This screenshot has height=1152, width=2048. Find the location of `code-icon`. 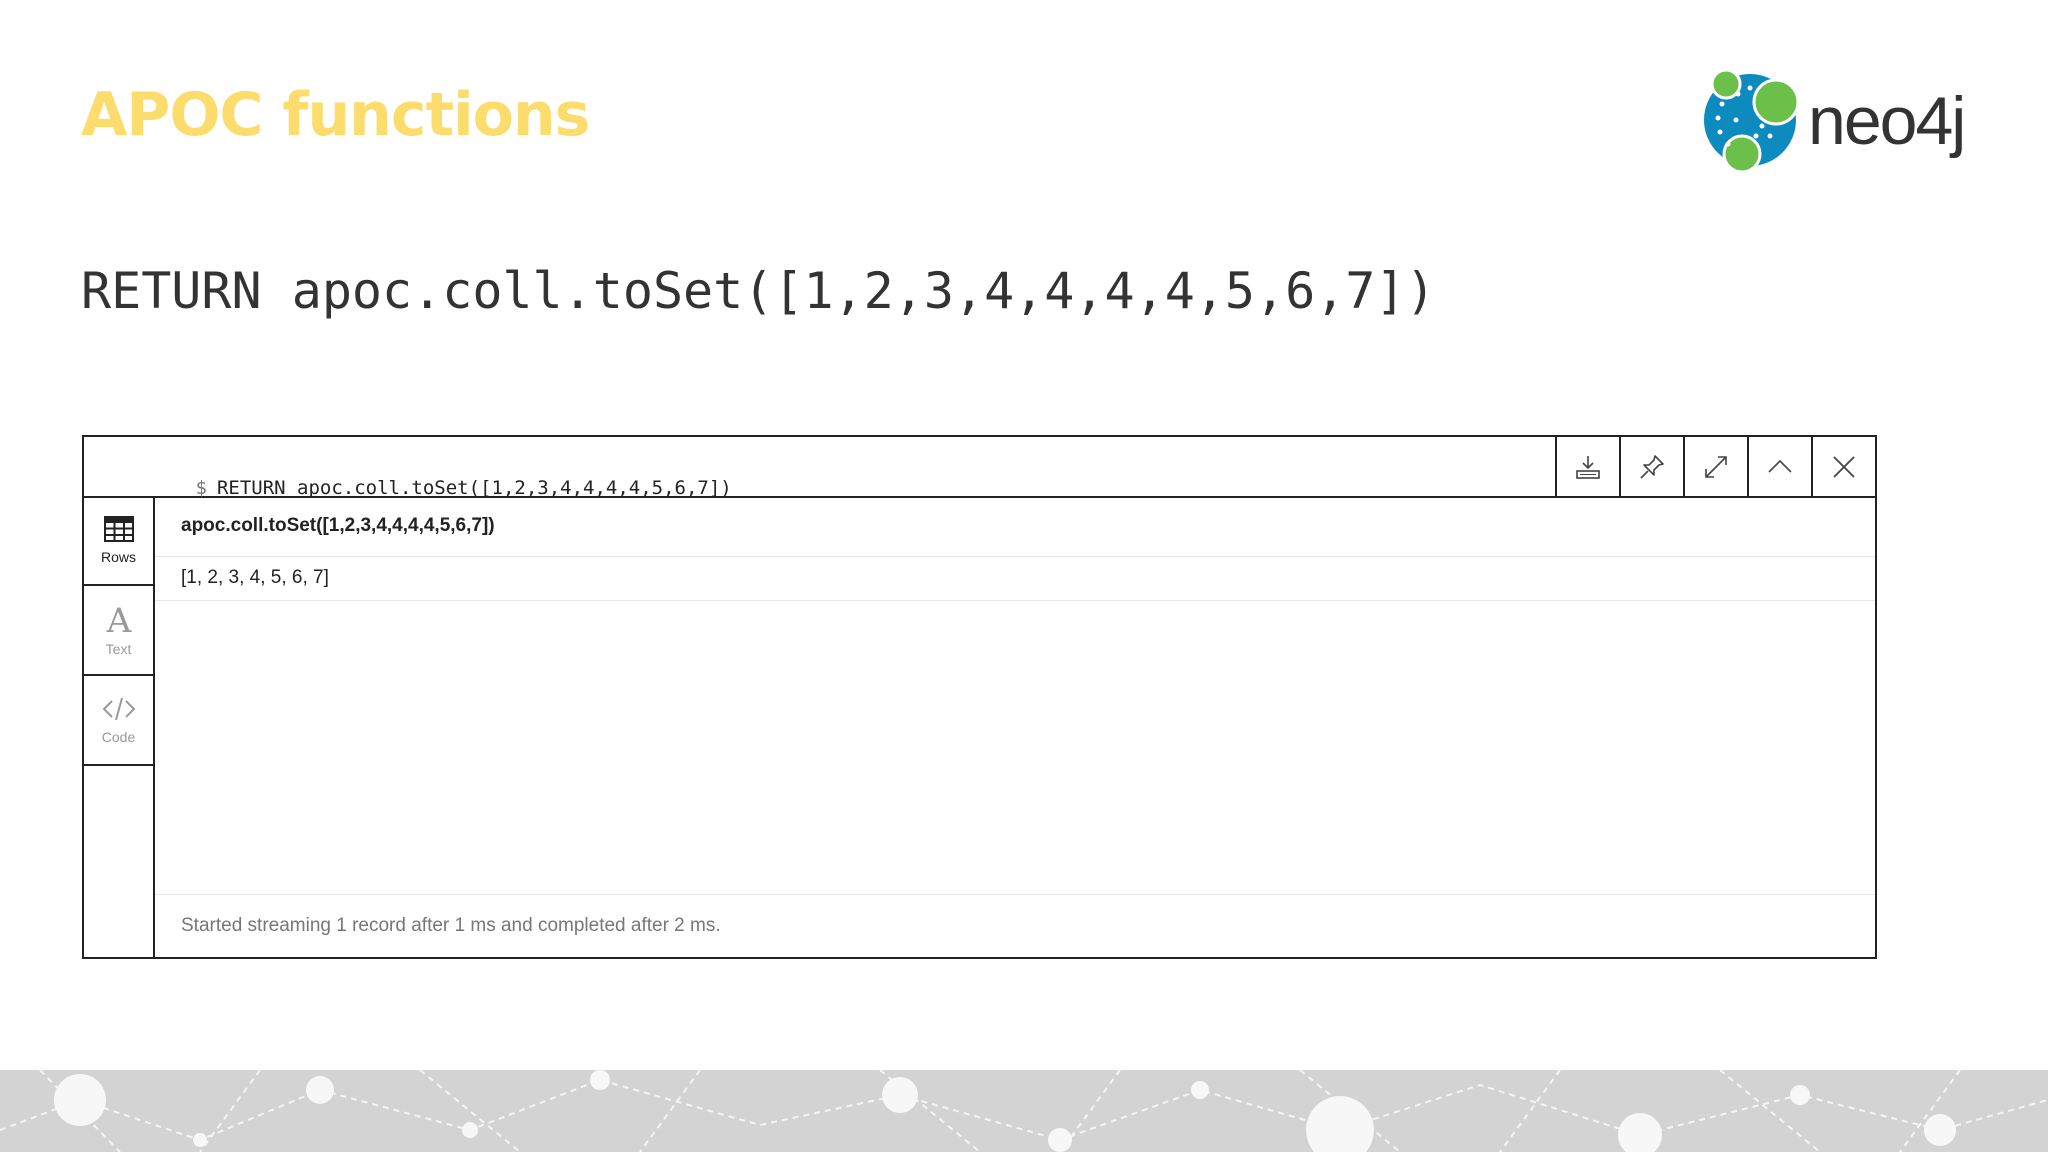

code-icon is located at coordinates (118, 709).